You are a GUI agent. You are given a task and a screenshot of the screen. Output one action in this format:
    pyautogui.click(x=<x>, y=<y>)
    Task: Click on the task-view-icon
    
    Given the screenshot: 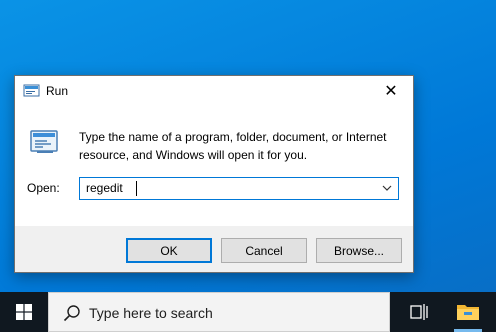 What is the action you would take?
    pyautogui.click(x=419, y=312)
    